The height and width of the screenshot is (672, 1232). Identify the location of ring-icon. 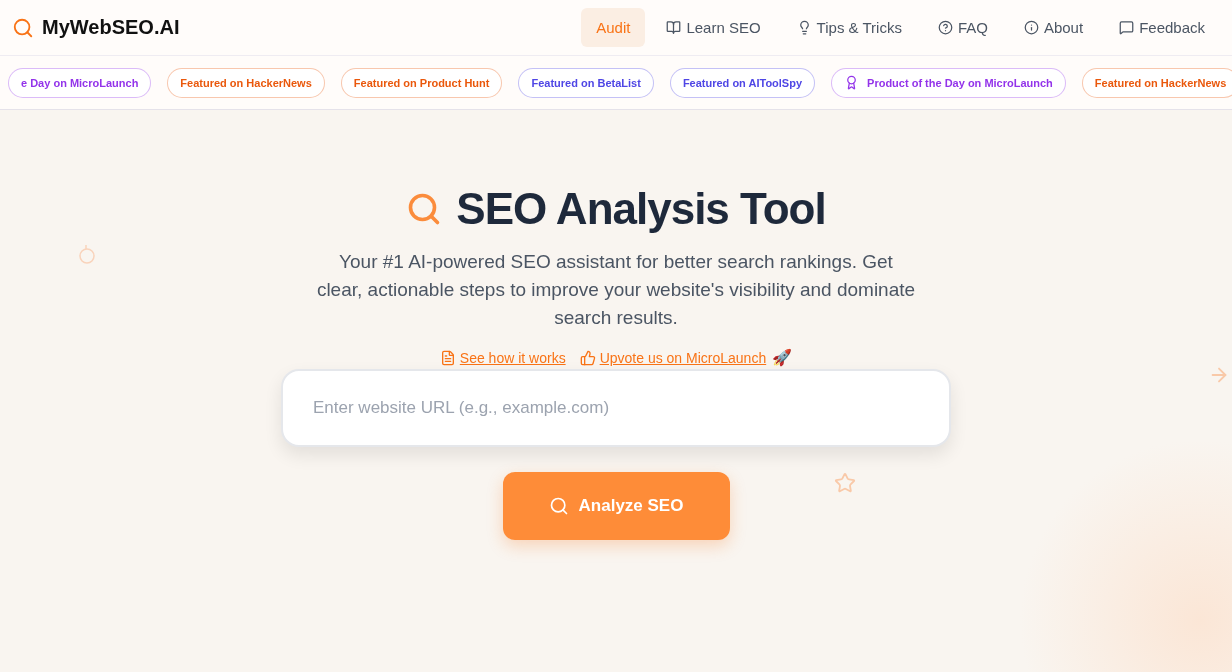
(87, 254).